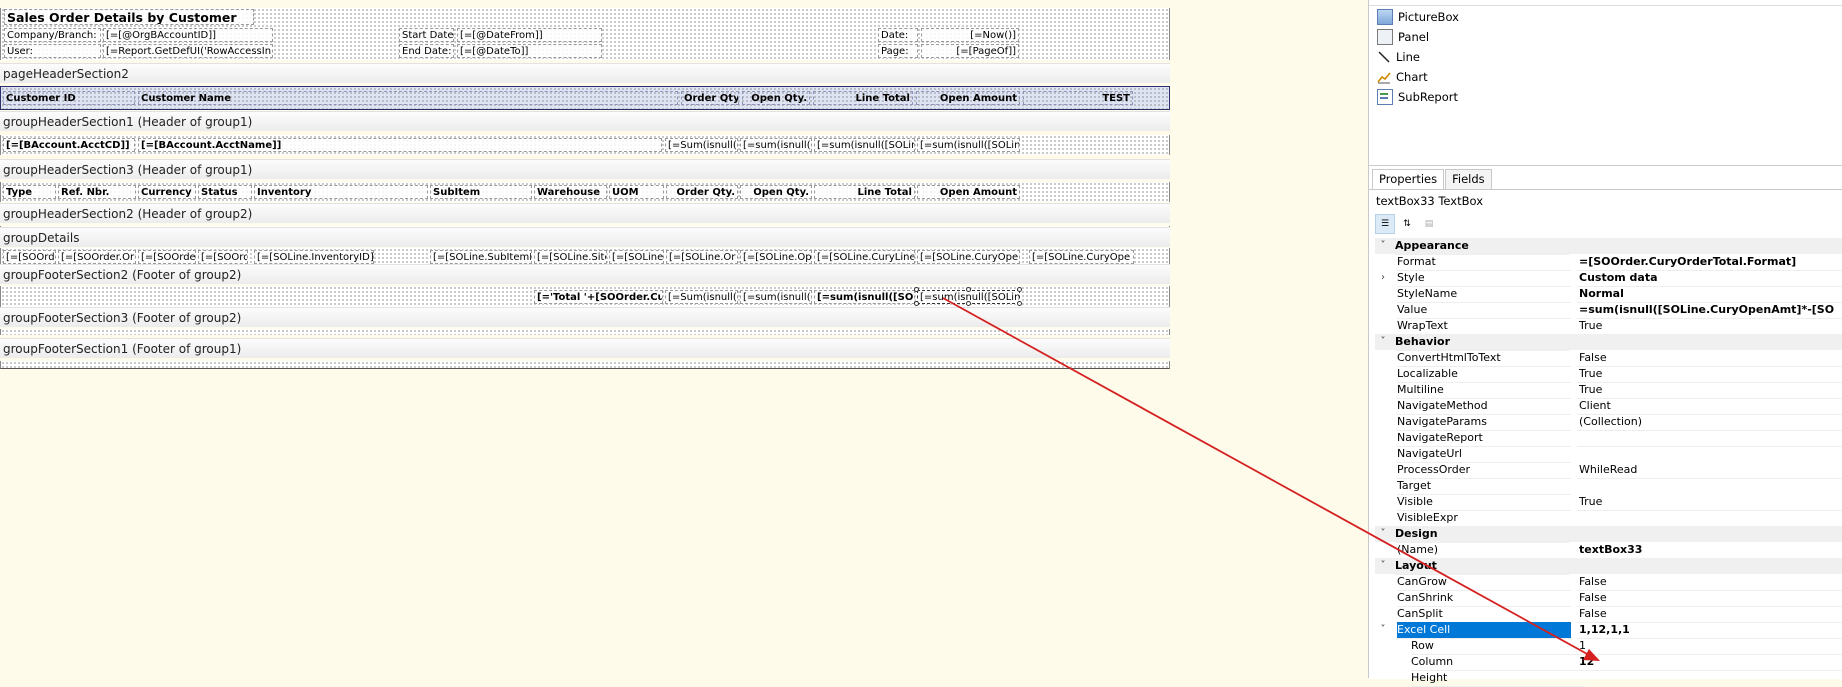  I want to click on property-row: Multiline True, so click(1608, 390).